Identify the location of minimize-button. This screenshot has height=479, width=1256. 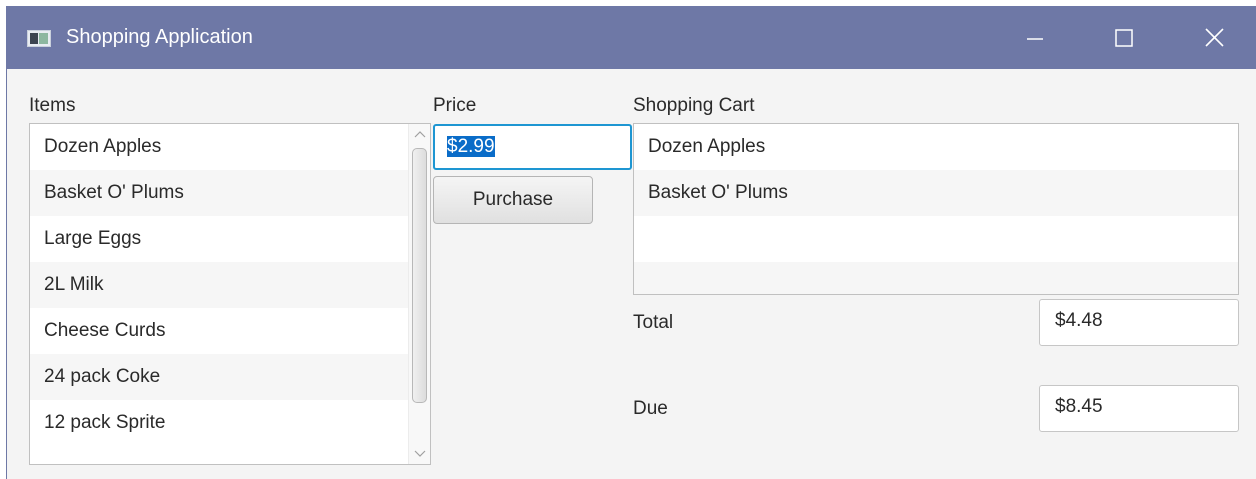
(1034, 37).